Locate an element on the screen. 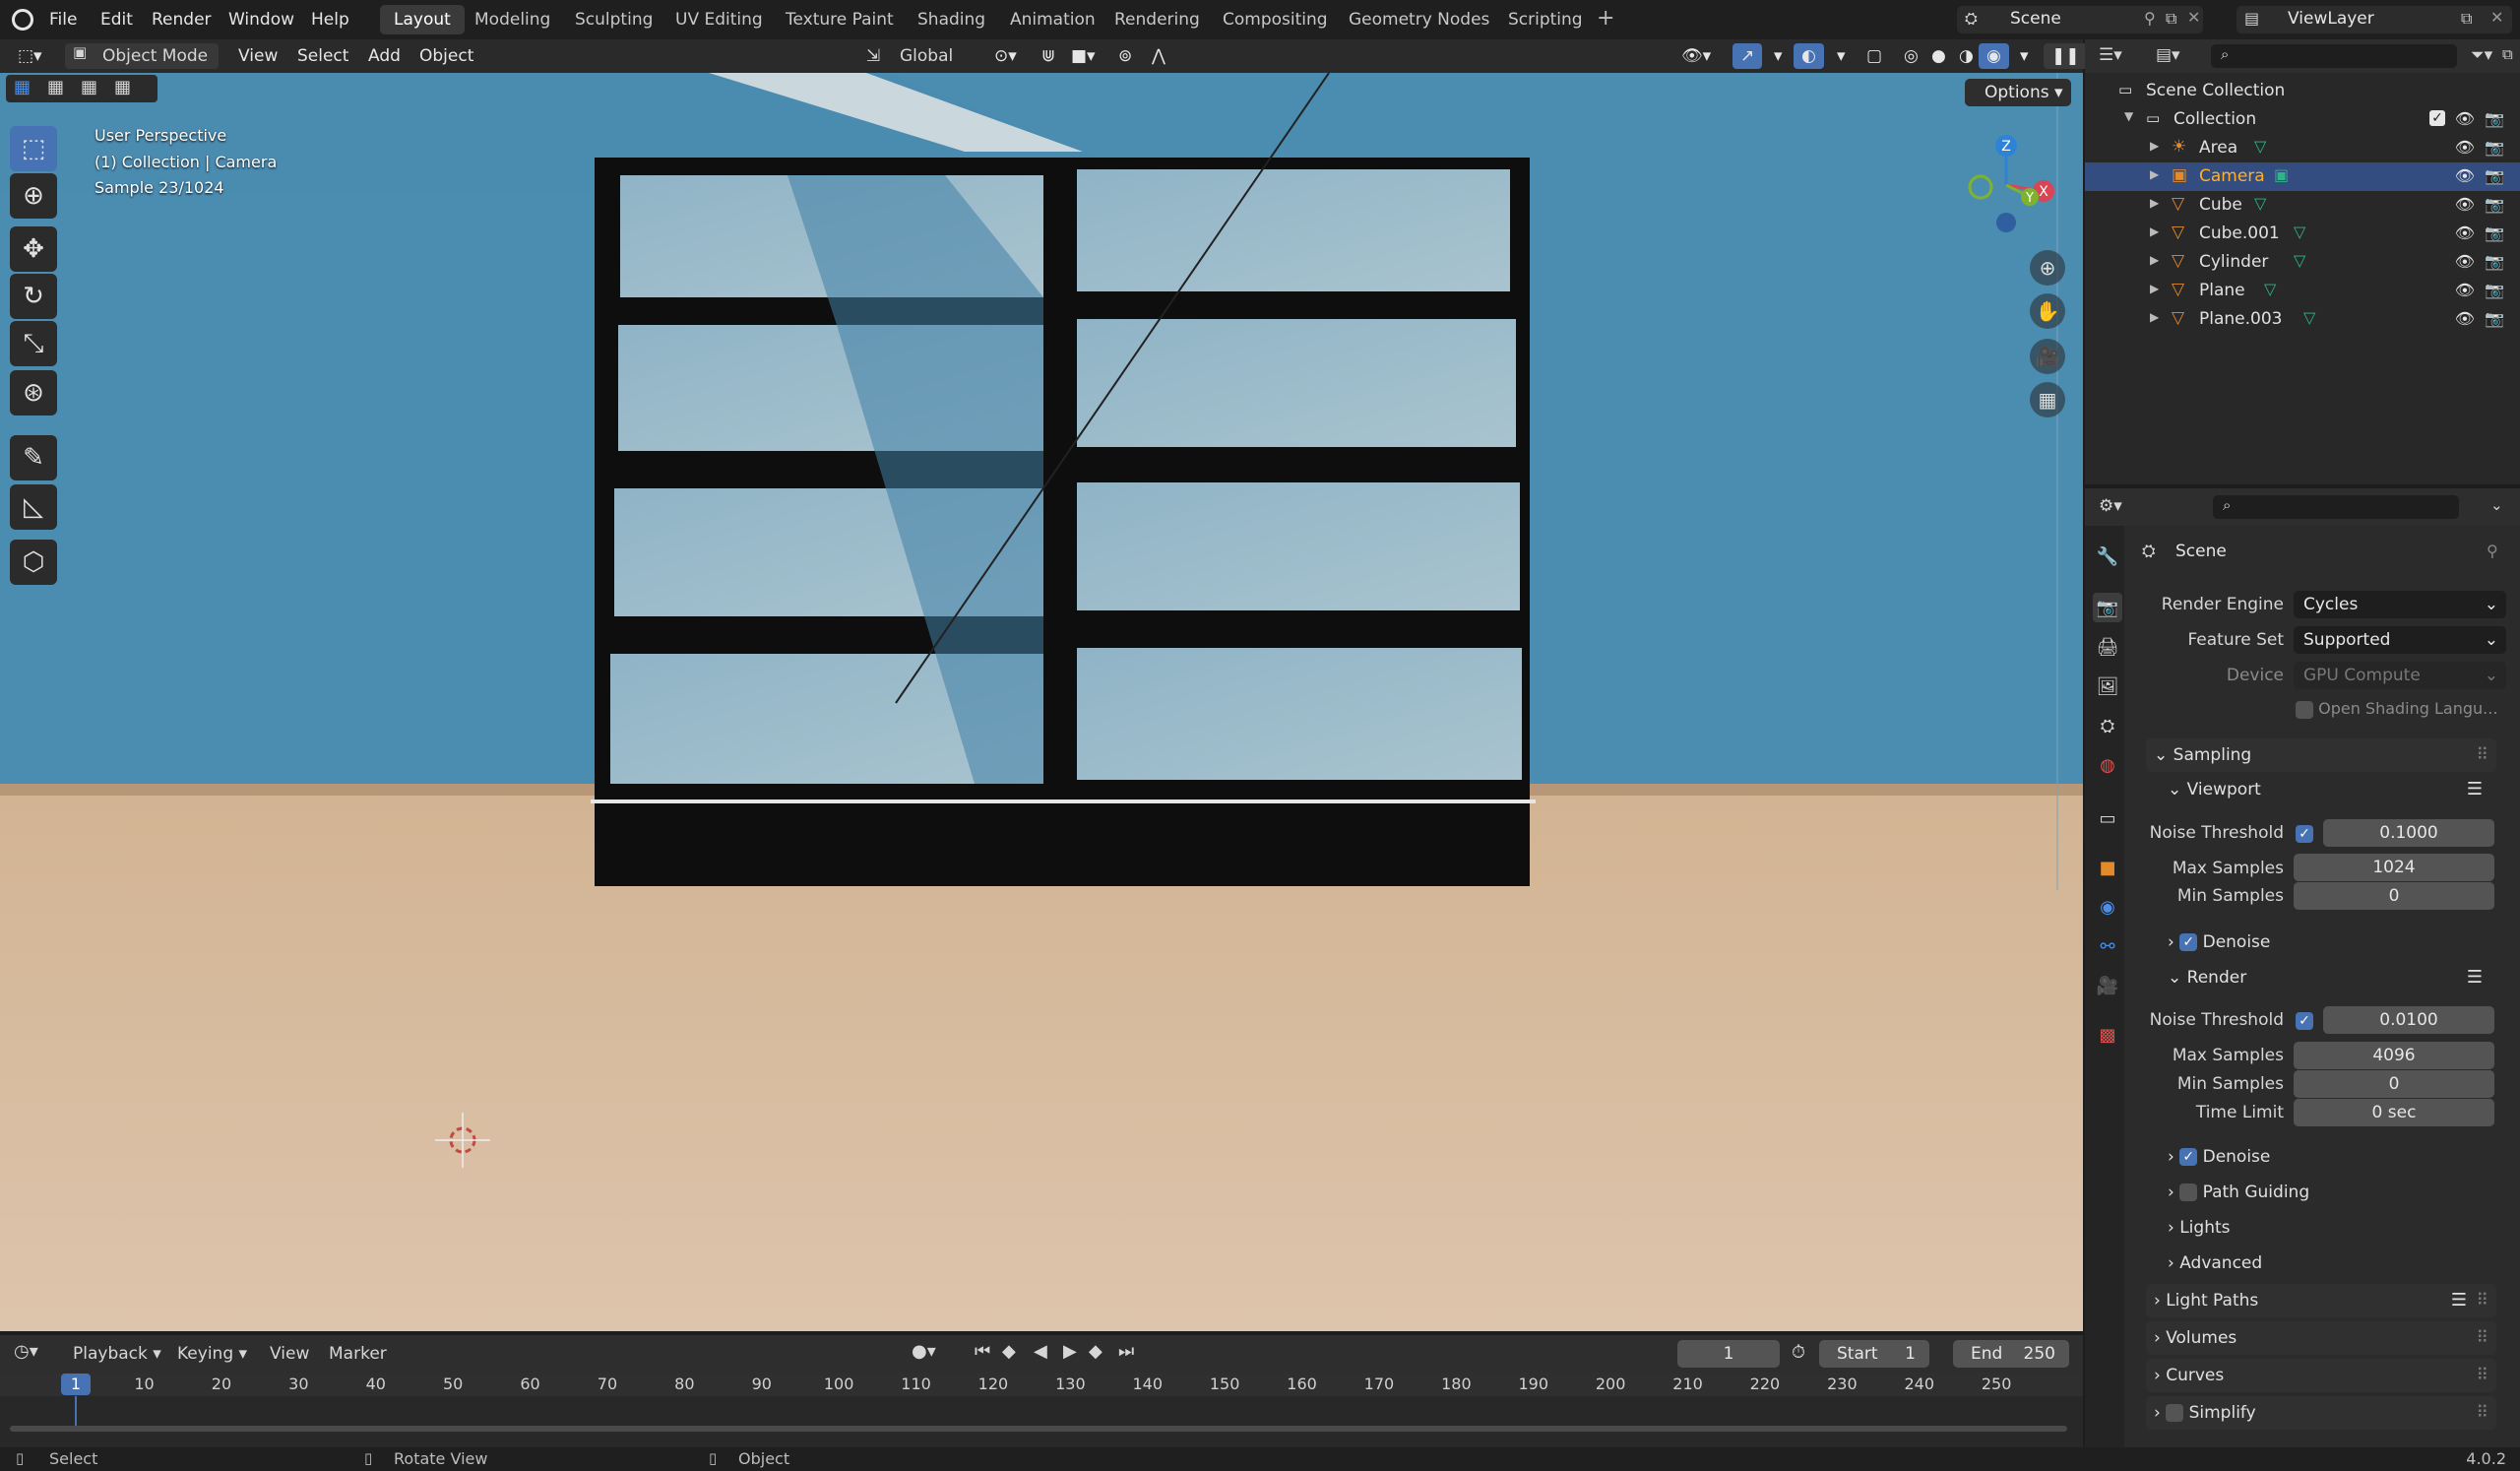 Image resolution: width=2520 pixels, height=1471 pixels. menu-help: Help is located at coordinates (330, 19).